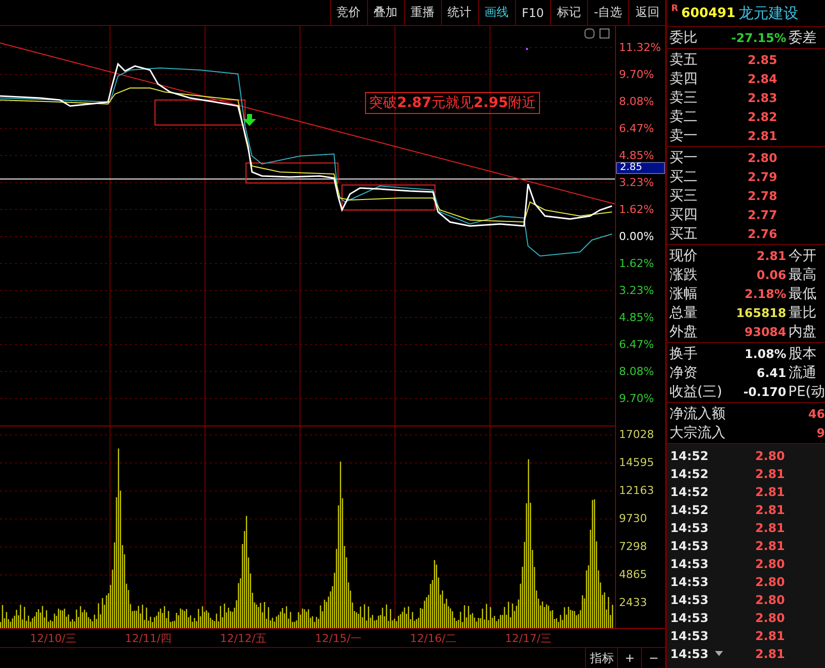 The height and width of the screenshot is (668, 825). What do you see at coordinates (148, 639) in the screenshot?
I see `date-label: 12/11/四` at bounding box center [148, 639].